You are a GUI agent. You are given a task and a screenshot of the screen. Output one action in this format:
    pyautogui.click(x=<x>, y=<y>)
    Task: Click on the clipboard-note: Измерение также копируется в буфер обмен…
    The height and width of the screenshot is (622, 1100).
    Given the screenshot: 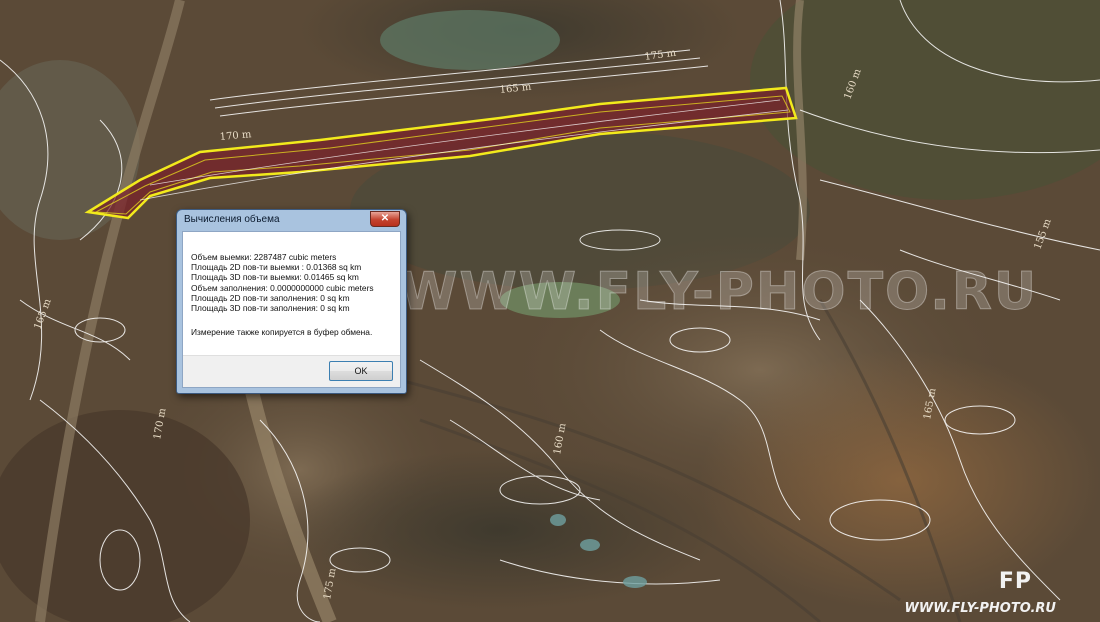 What is the action you would take?
    pyautogui.click(x=282, y=332)
    